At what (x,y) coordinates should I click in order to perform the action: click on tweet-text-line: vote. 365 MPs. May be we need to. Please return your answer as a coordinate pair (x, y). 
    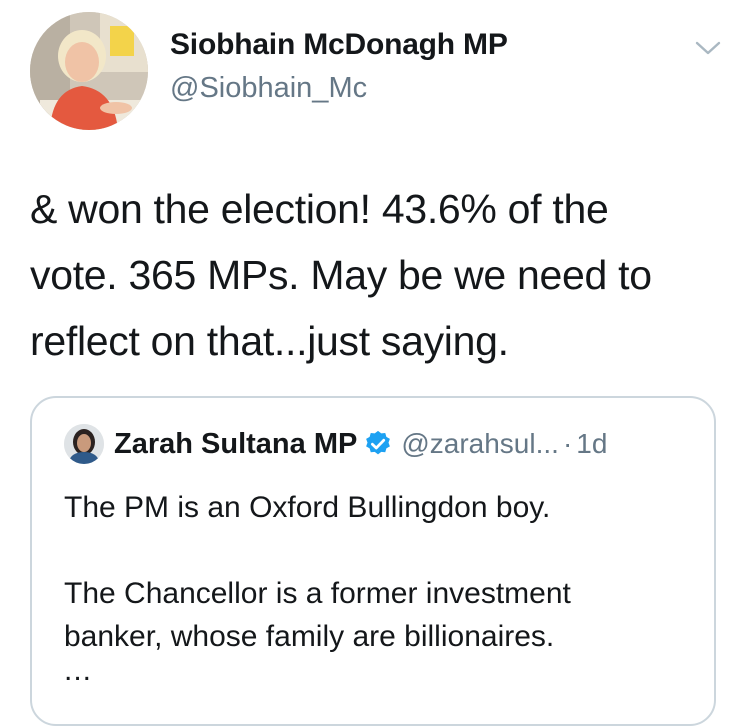
    Looking at the image, I should click on (341, 275).